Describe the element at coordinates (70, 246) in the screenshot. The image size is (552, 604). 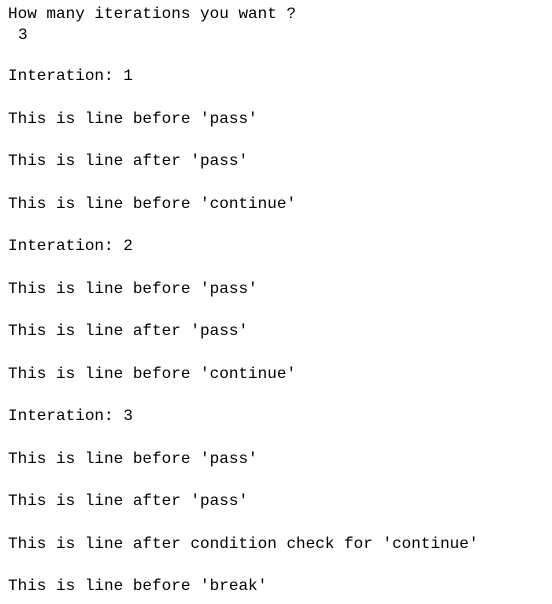
I see `iteration-header: Interation: 2` at that location.